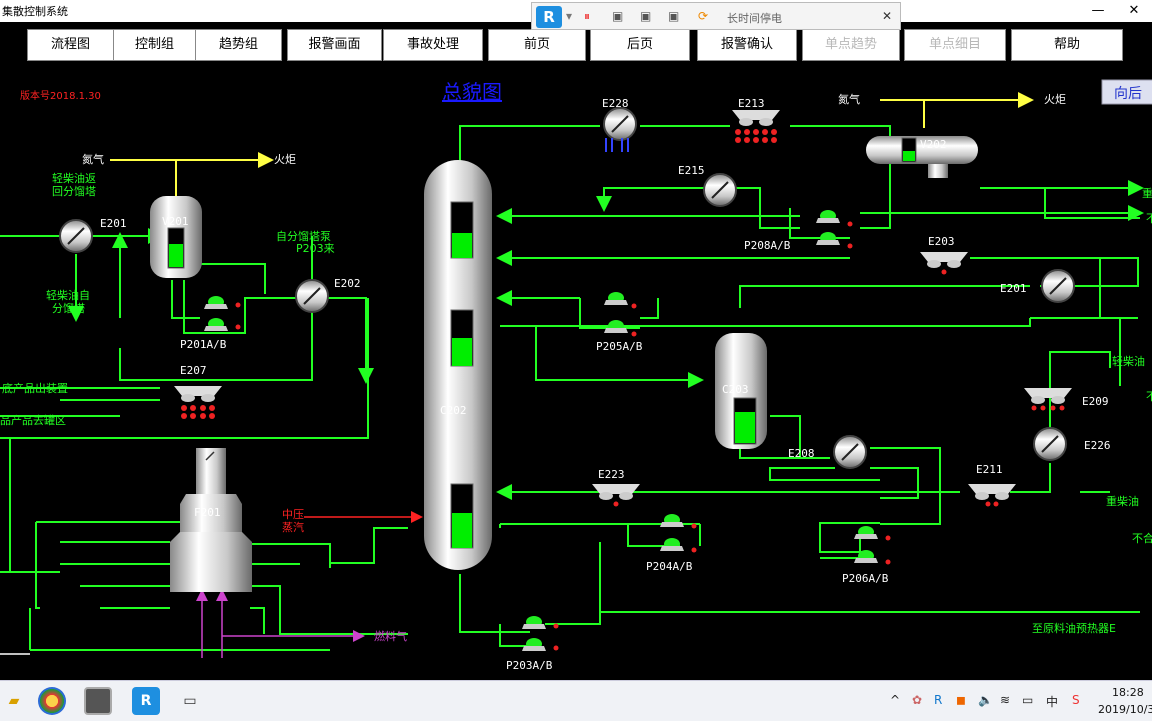 The width and height of the screenshot is (1152, 721). Describe the element at coordinates (113, 223) in the screenshot. I see `tag-e201-left: E201` at that location.